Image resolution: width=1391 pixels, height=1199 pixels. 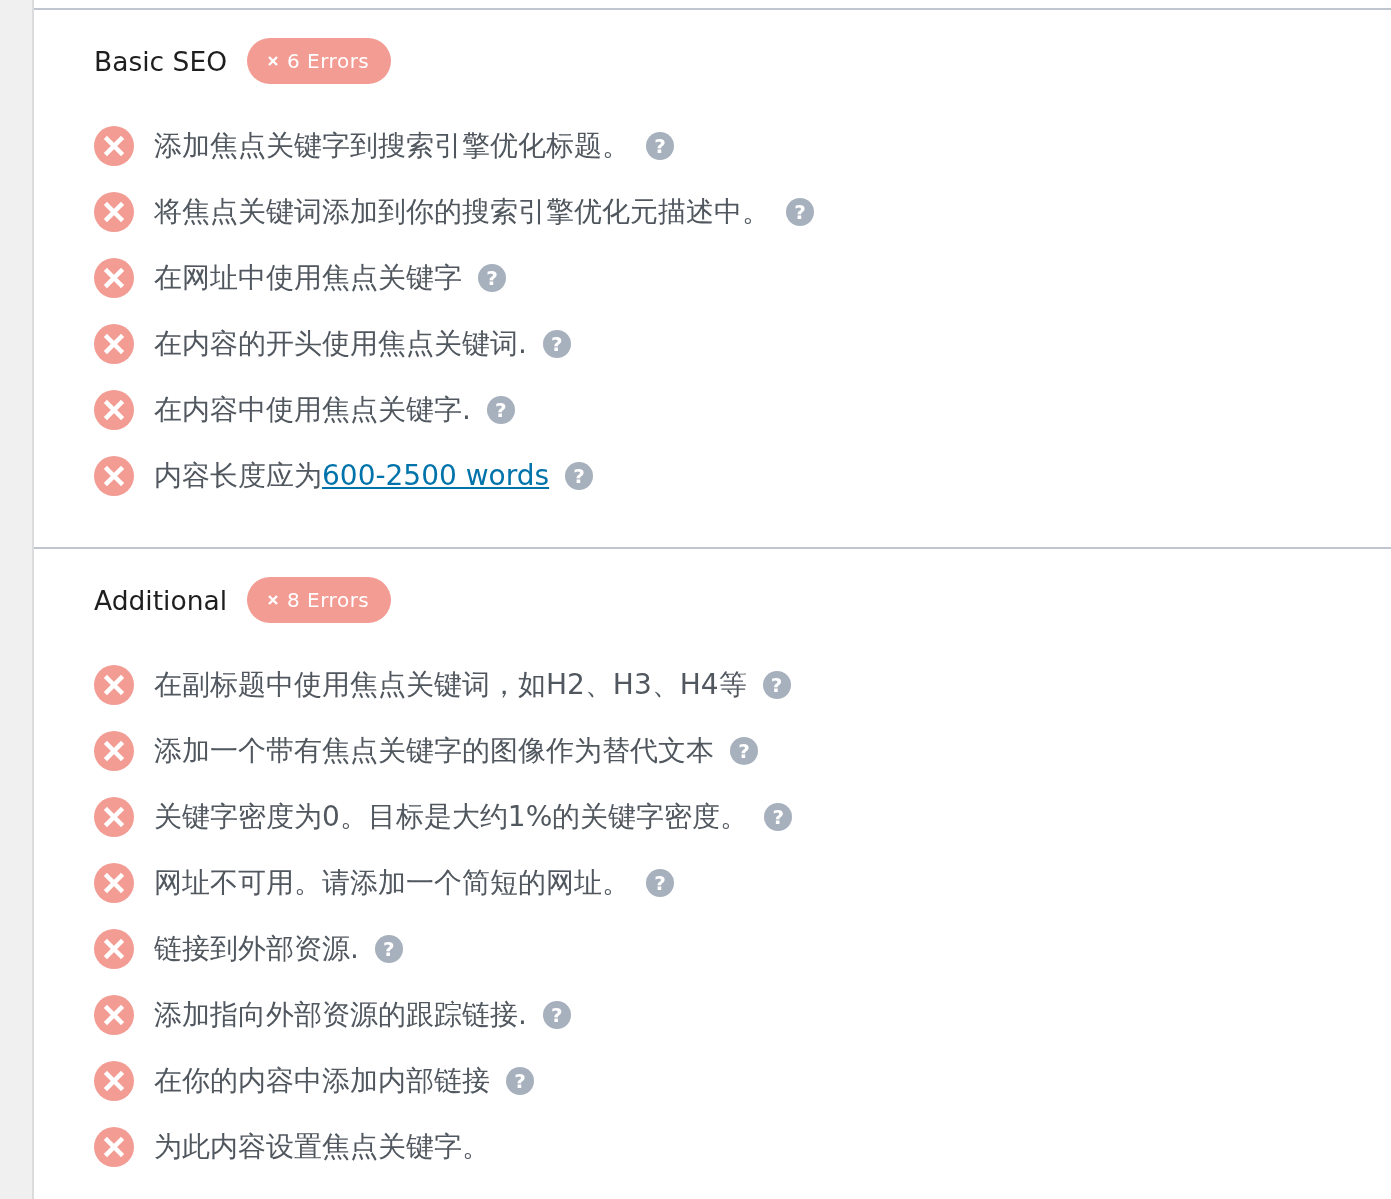 What do you see at coordinates (319, 61) in the screenshot?
I see `error-count-badge: 6 Errors` at bounding box center [319, 61].